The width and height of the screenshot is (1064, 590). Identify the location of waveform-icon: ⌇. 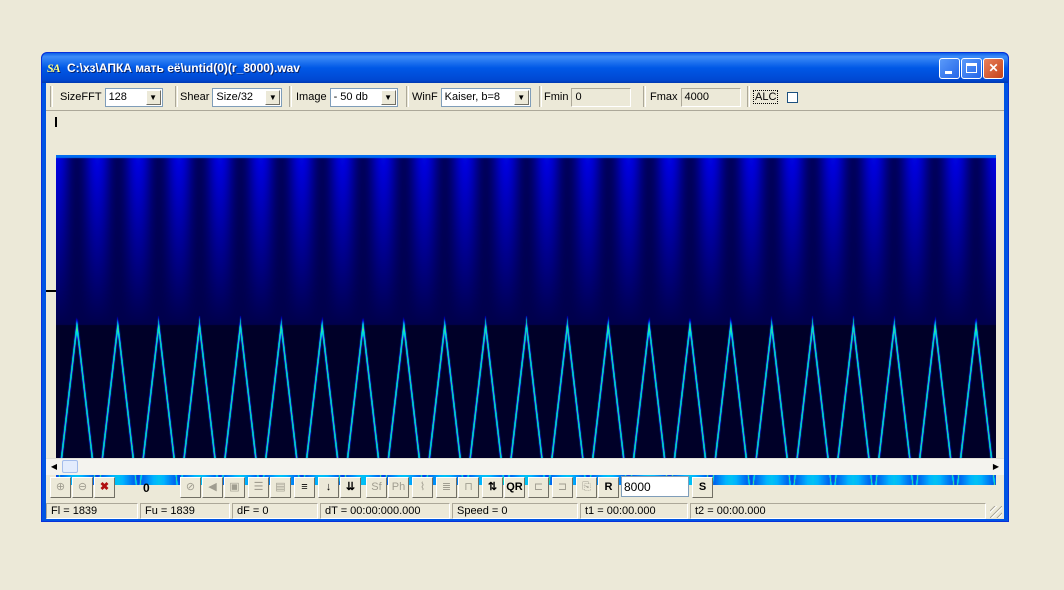
(422, 487).